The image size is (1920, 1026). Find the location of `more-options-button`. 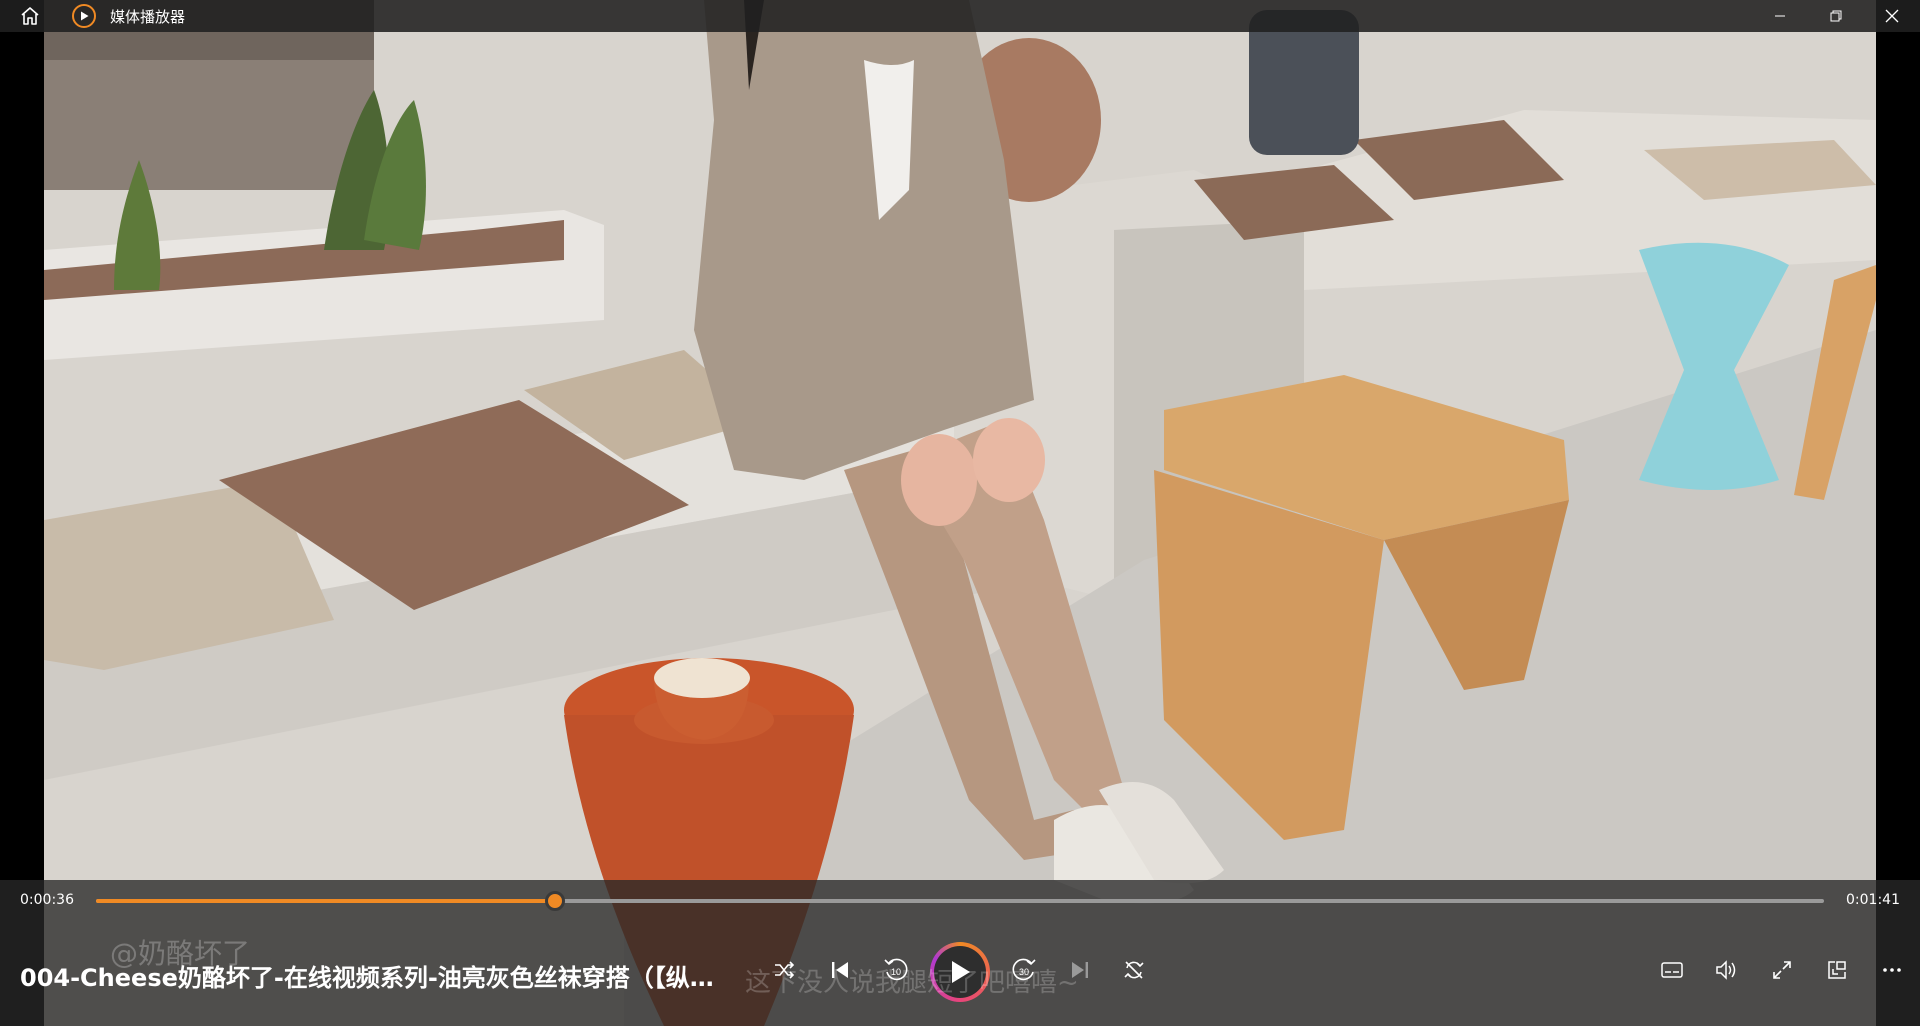

more-options-button is located at coordinates (1892, 970).